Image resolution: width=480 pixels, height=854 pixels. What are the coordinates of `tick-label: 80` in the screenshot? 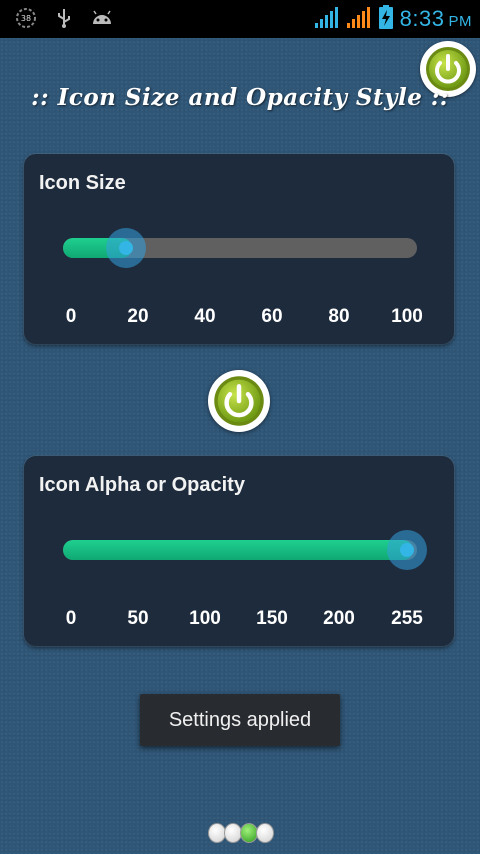 It's located at (339, 316).